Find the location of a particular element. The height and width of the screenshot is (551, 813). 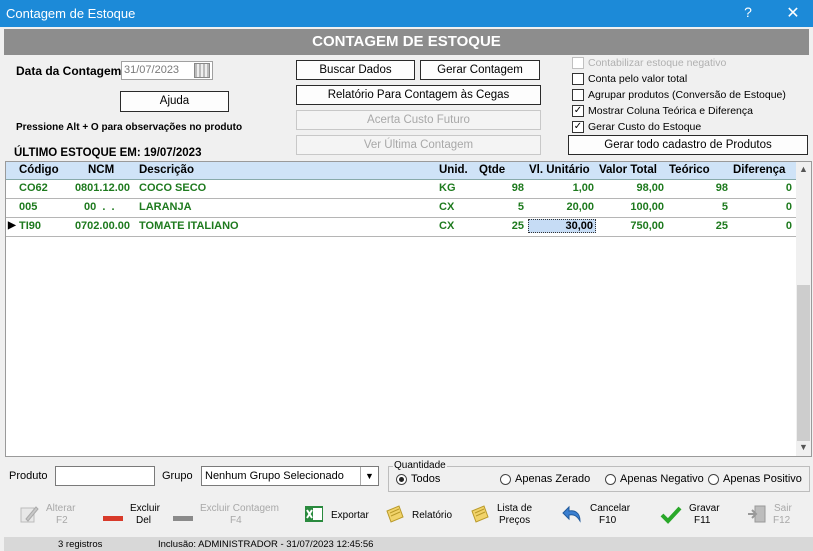

column-header: NCM is located at coordinates (101, 170).